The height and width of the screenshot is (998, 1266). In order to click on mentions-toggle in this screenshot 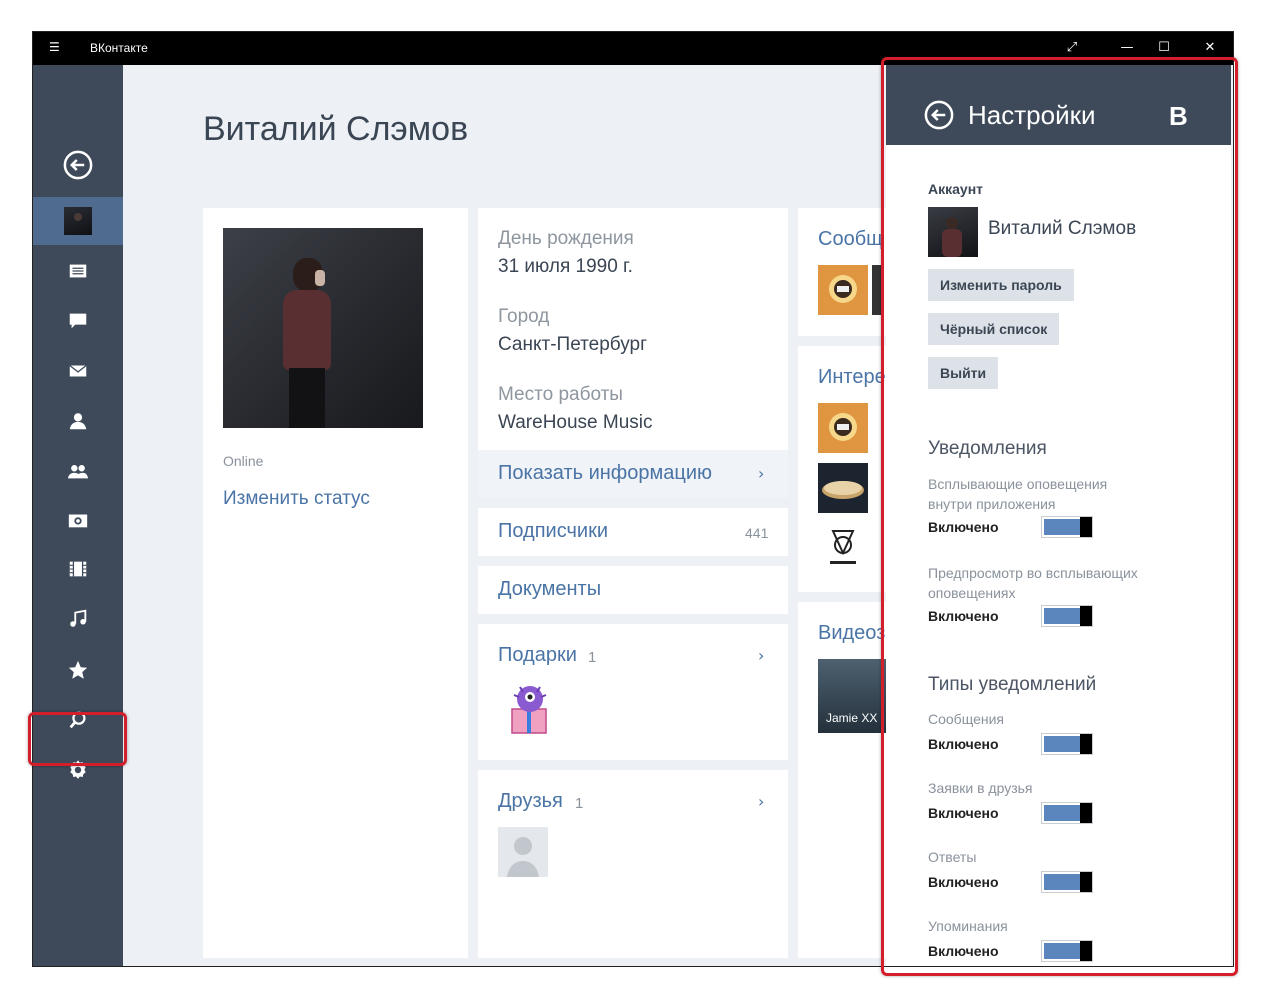, I will do `click(1067, 951)`.